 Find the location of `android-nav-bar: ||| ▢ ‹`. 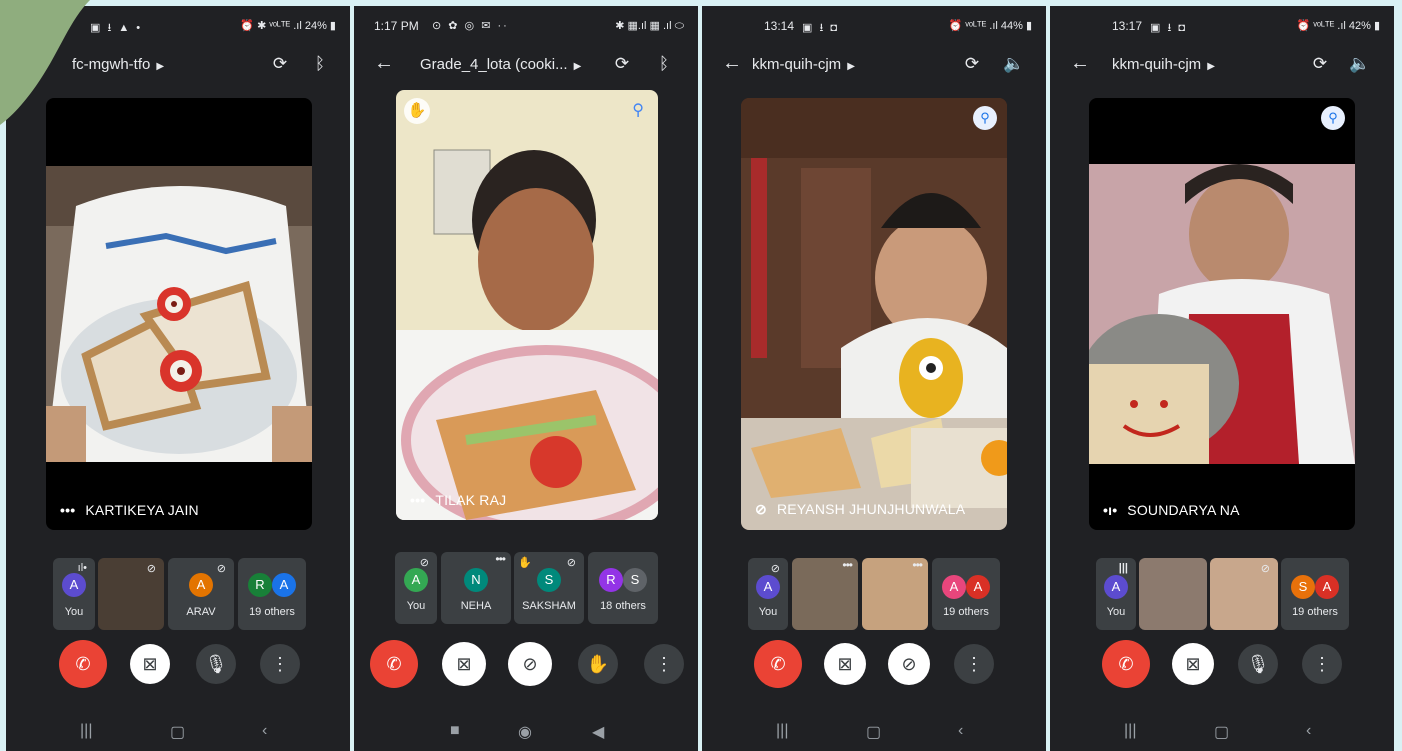

android-nav-bar: ||| ▢ ‹ is located at coordinates (1222, 731).